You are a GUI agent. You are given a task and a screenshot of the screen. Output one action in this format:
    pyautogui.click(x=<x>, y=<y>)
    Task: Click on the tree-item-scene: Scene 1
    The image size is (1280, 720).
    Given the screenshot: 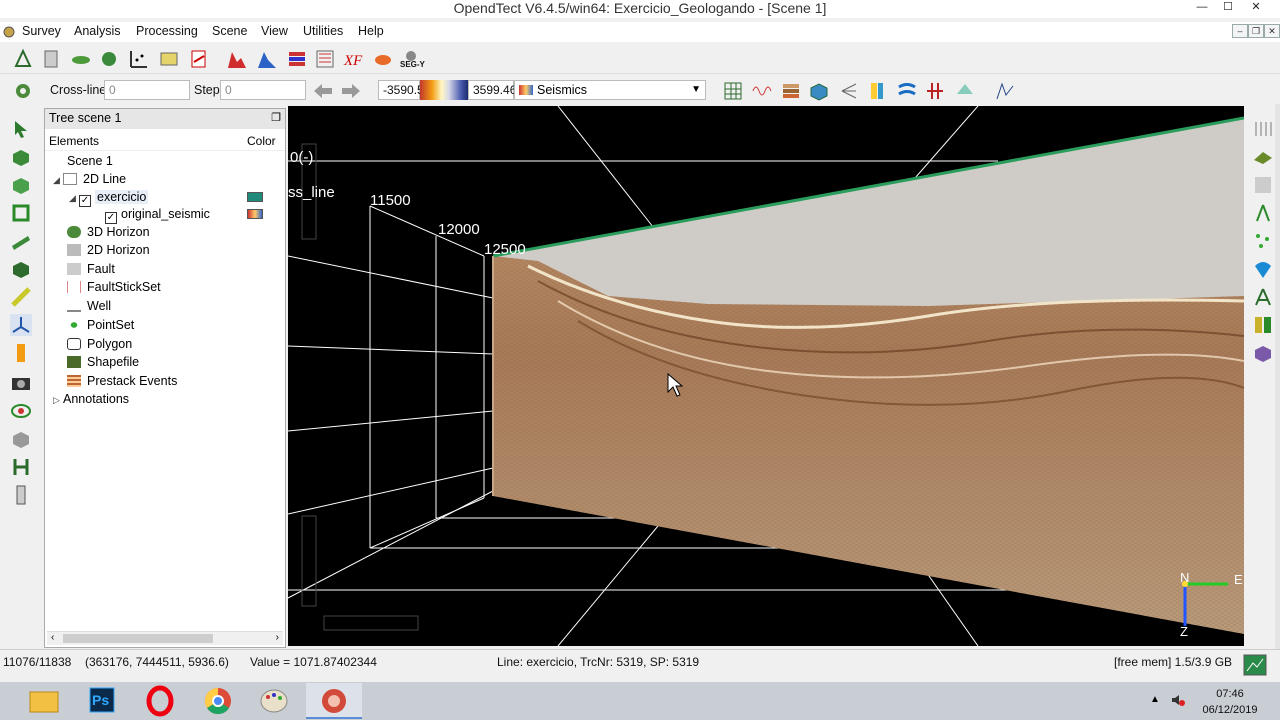 What is the action you would take?
    pyautogui.click(x=90, y=161)
    